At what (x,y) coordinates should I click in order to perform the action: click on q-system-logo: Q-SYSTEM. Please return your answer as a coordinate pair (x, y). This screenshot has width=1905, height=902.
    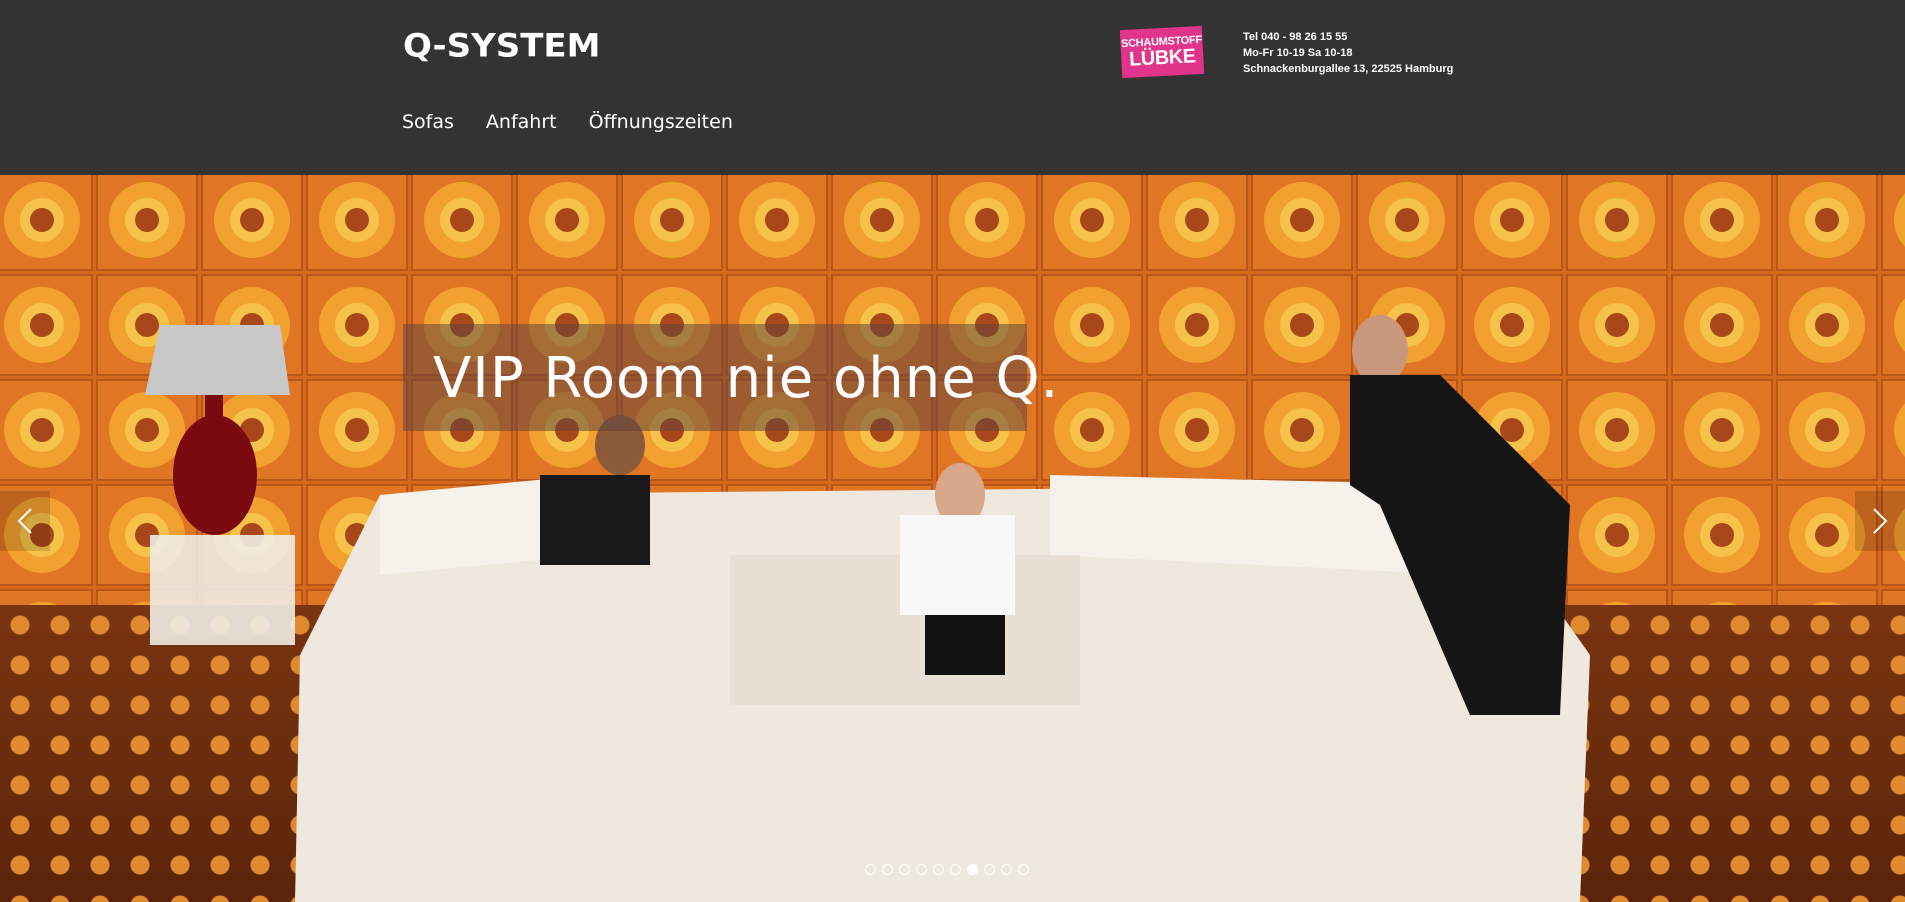
    Looking at the image, I should click on (502, 46).